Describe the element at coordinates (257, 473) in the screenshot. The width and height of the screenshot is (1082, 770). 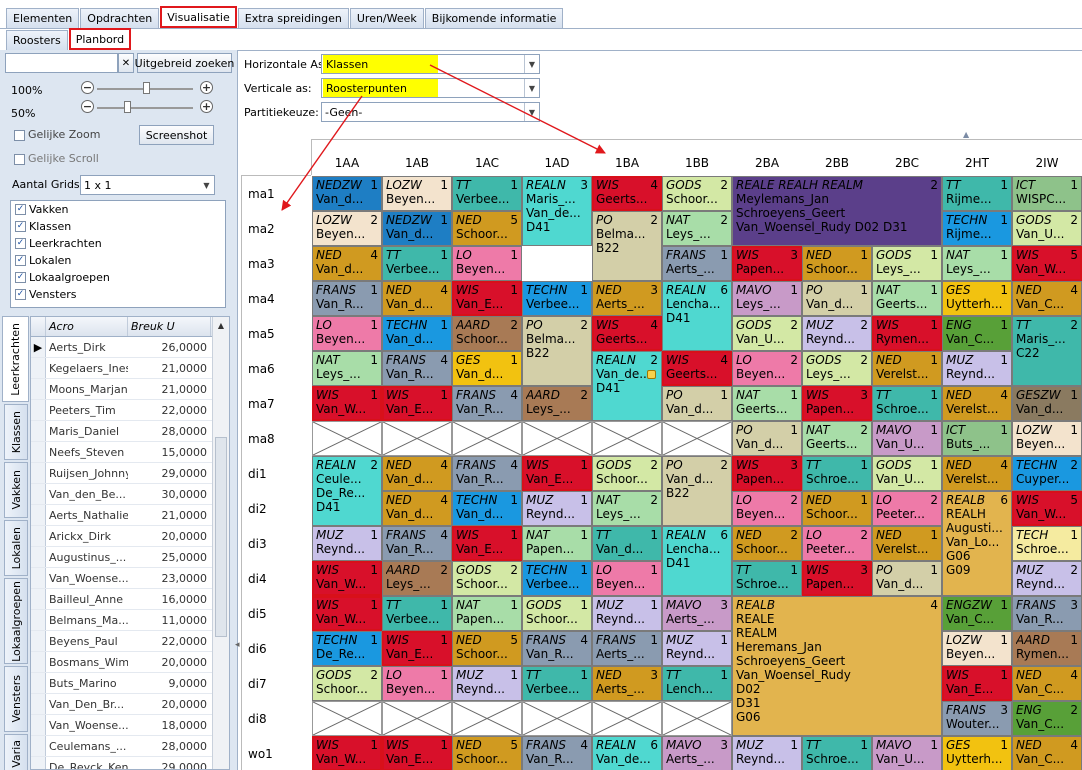
I see `row-header-di1: di1` at that location.